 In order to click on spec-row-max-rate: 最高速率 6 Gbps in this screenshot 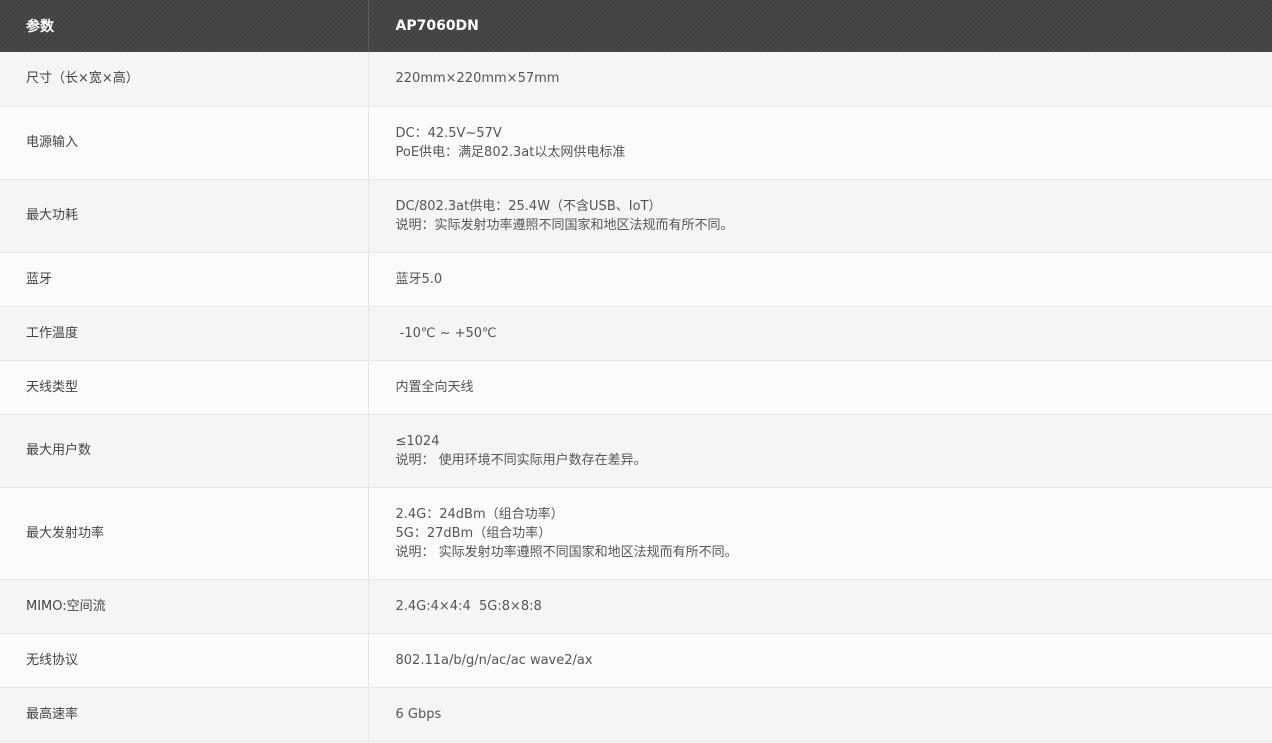, I will do `click(636, 714)`.